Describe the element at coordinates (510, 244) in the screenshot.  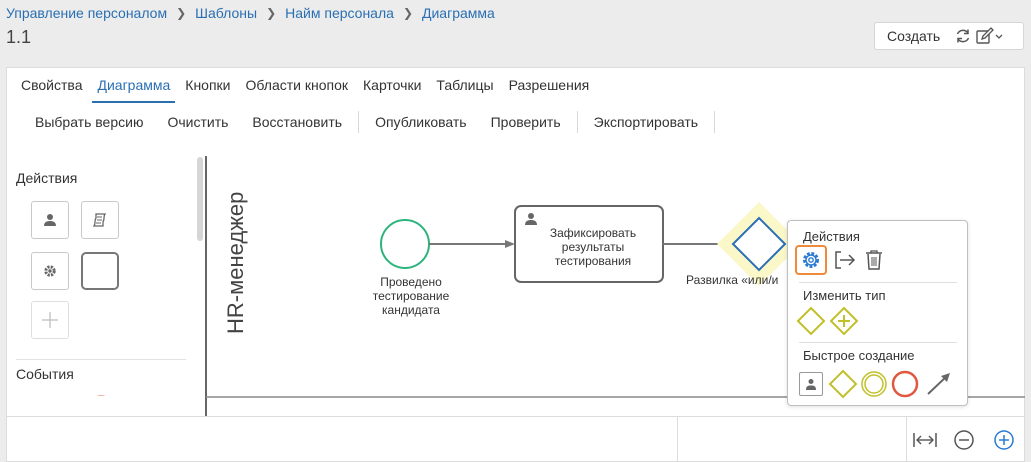
I see `arrowhead-icon` at that location.